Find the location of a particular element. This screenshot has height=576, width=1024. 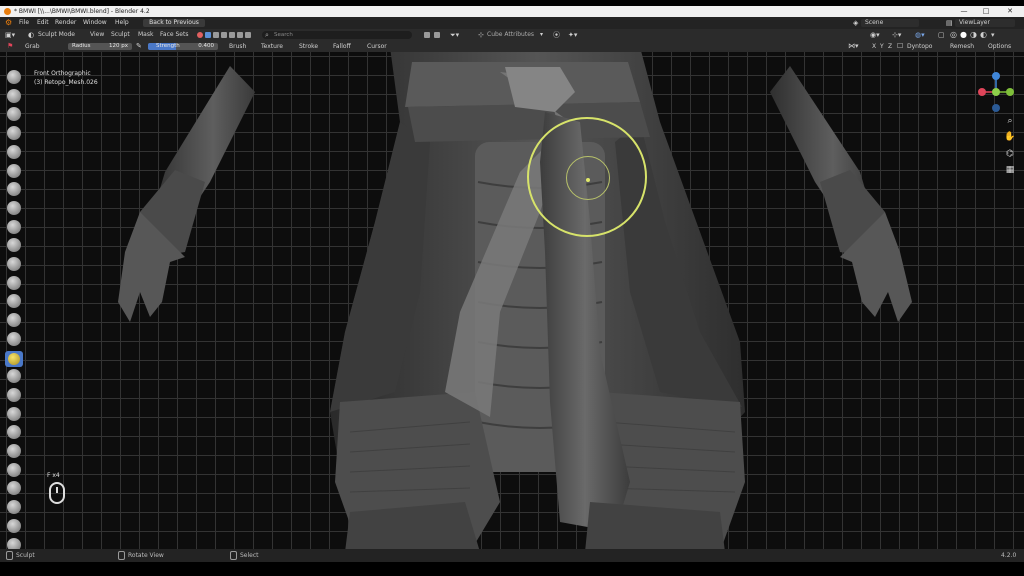

menu-render: Render is located at coordinates (65, 23).